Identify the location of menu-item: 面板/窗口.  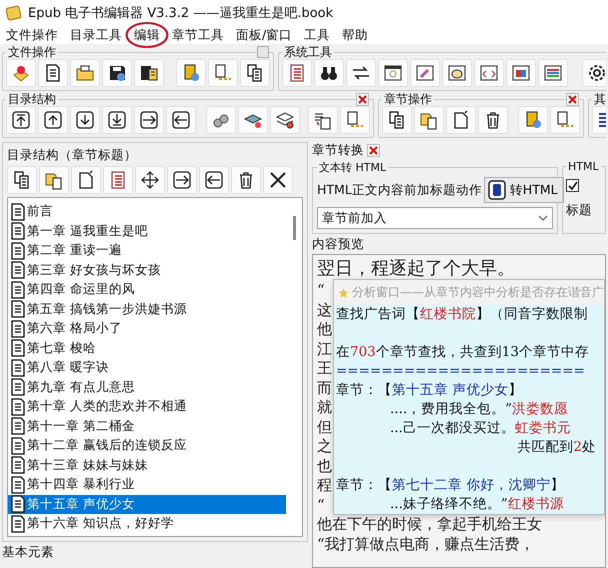
(264, 35).